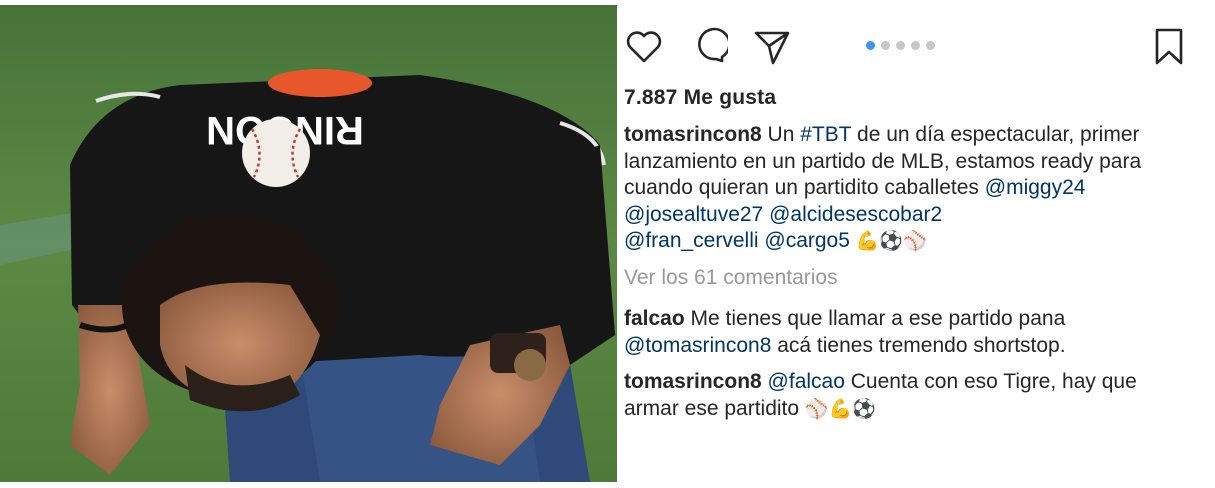 The image size is (1215, 488). What do you see at coordinates (806, 381) in the screenshot?
I see `mention-link: @falcao` at bounding box center [806, 381].